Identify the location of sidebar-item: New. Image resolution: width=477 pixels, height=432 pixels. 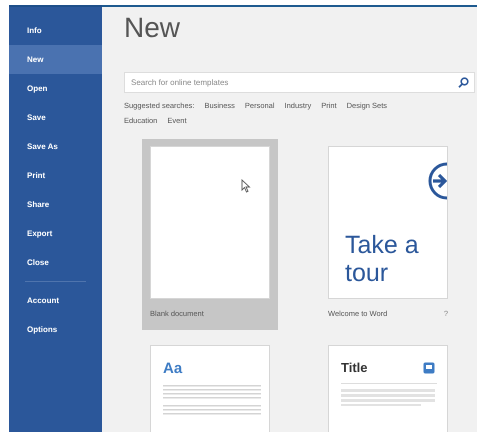
(55, 59).